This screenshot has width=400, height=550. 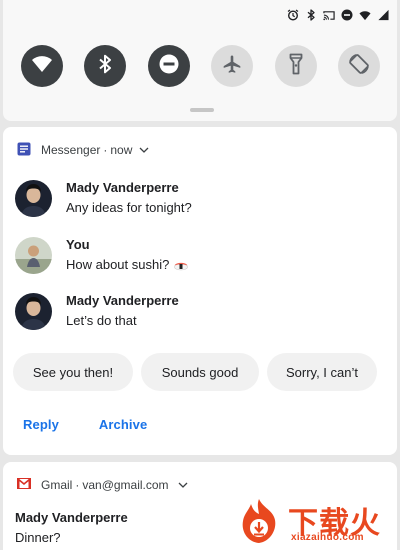 I want to click on message-body: Let’s do that, so click(x=101, y=320).